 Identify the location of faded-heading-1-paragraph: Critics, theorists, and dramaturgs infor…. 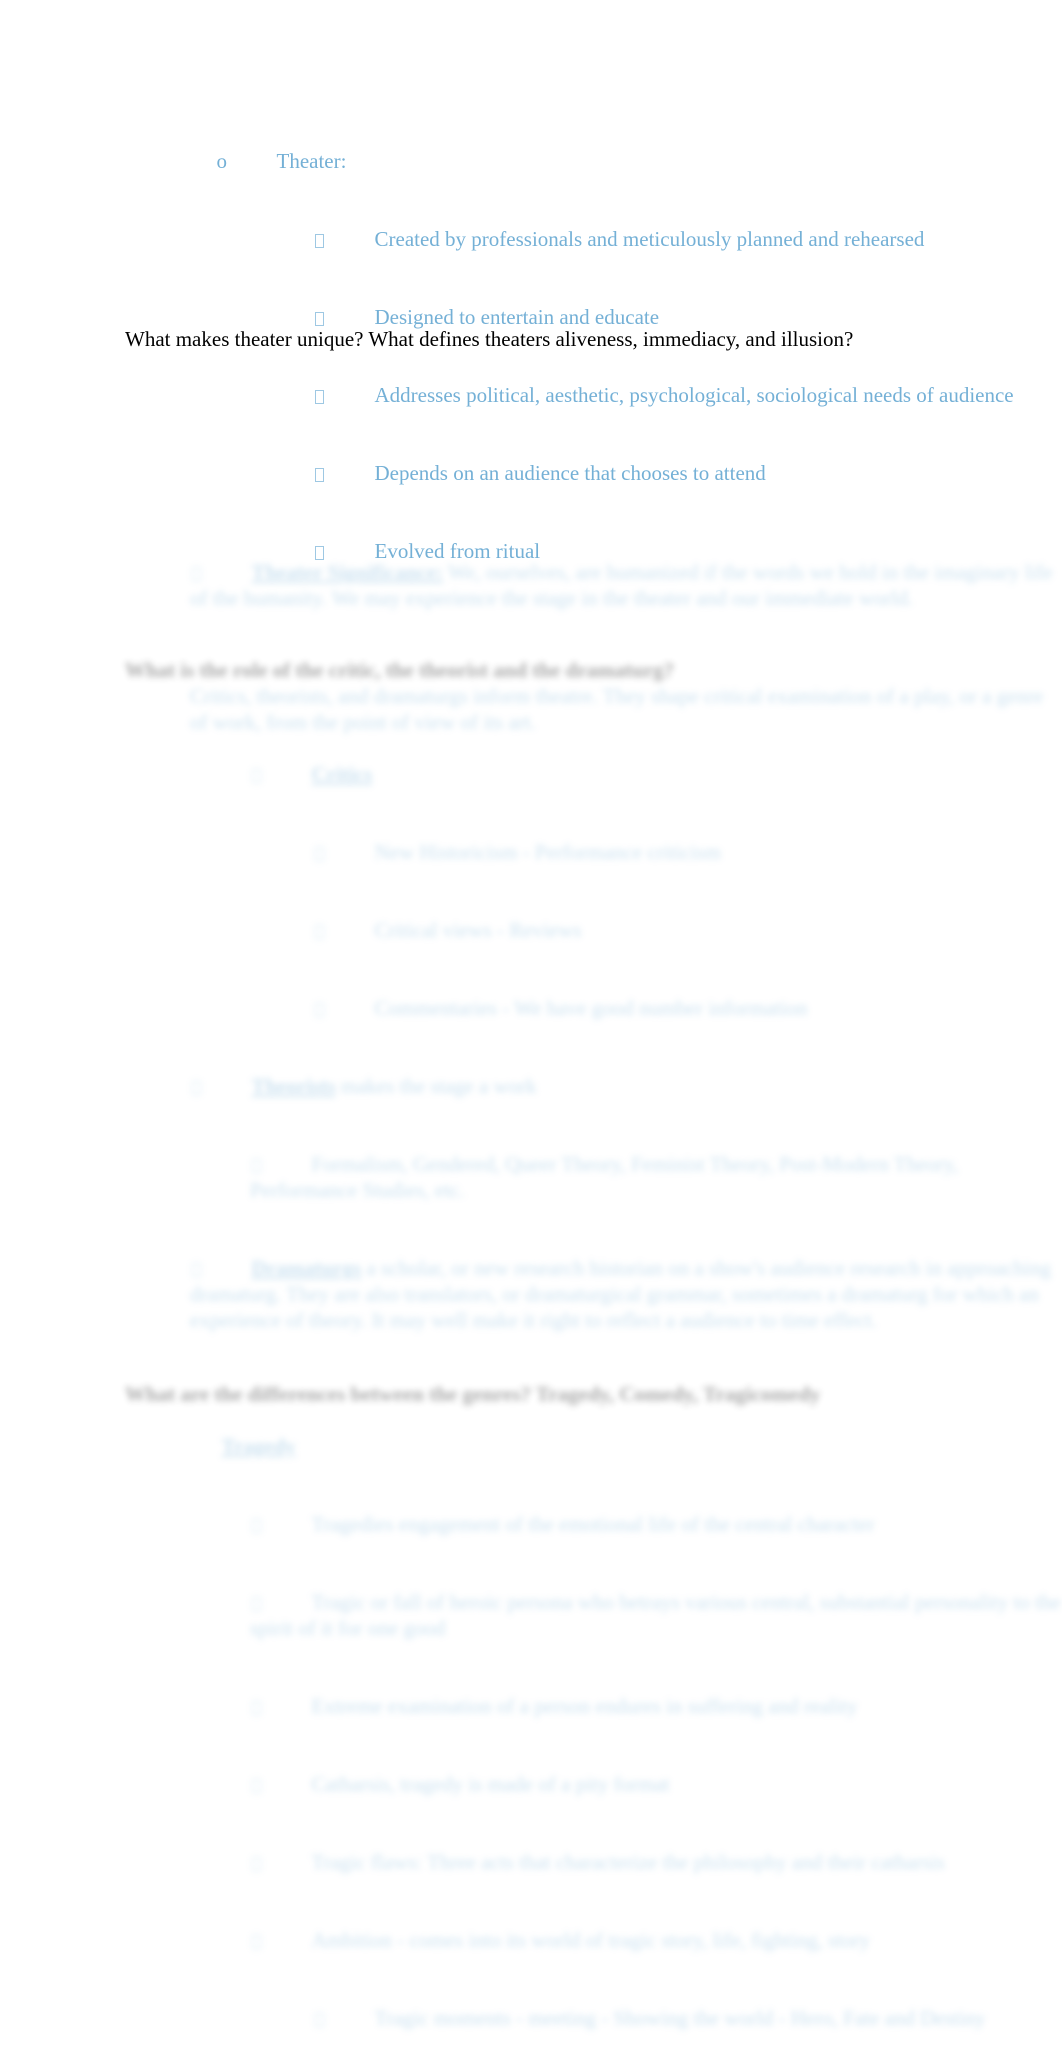
(619, 709).